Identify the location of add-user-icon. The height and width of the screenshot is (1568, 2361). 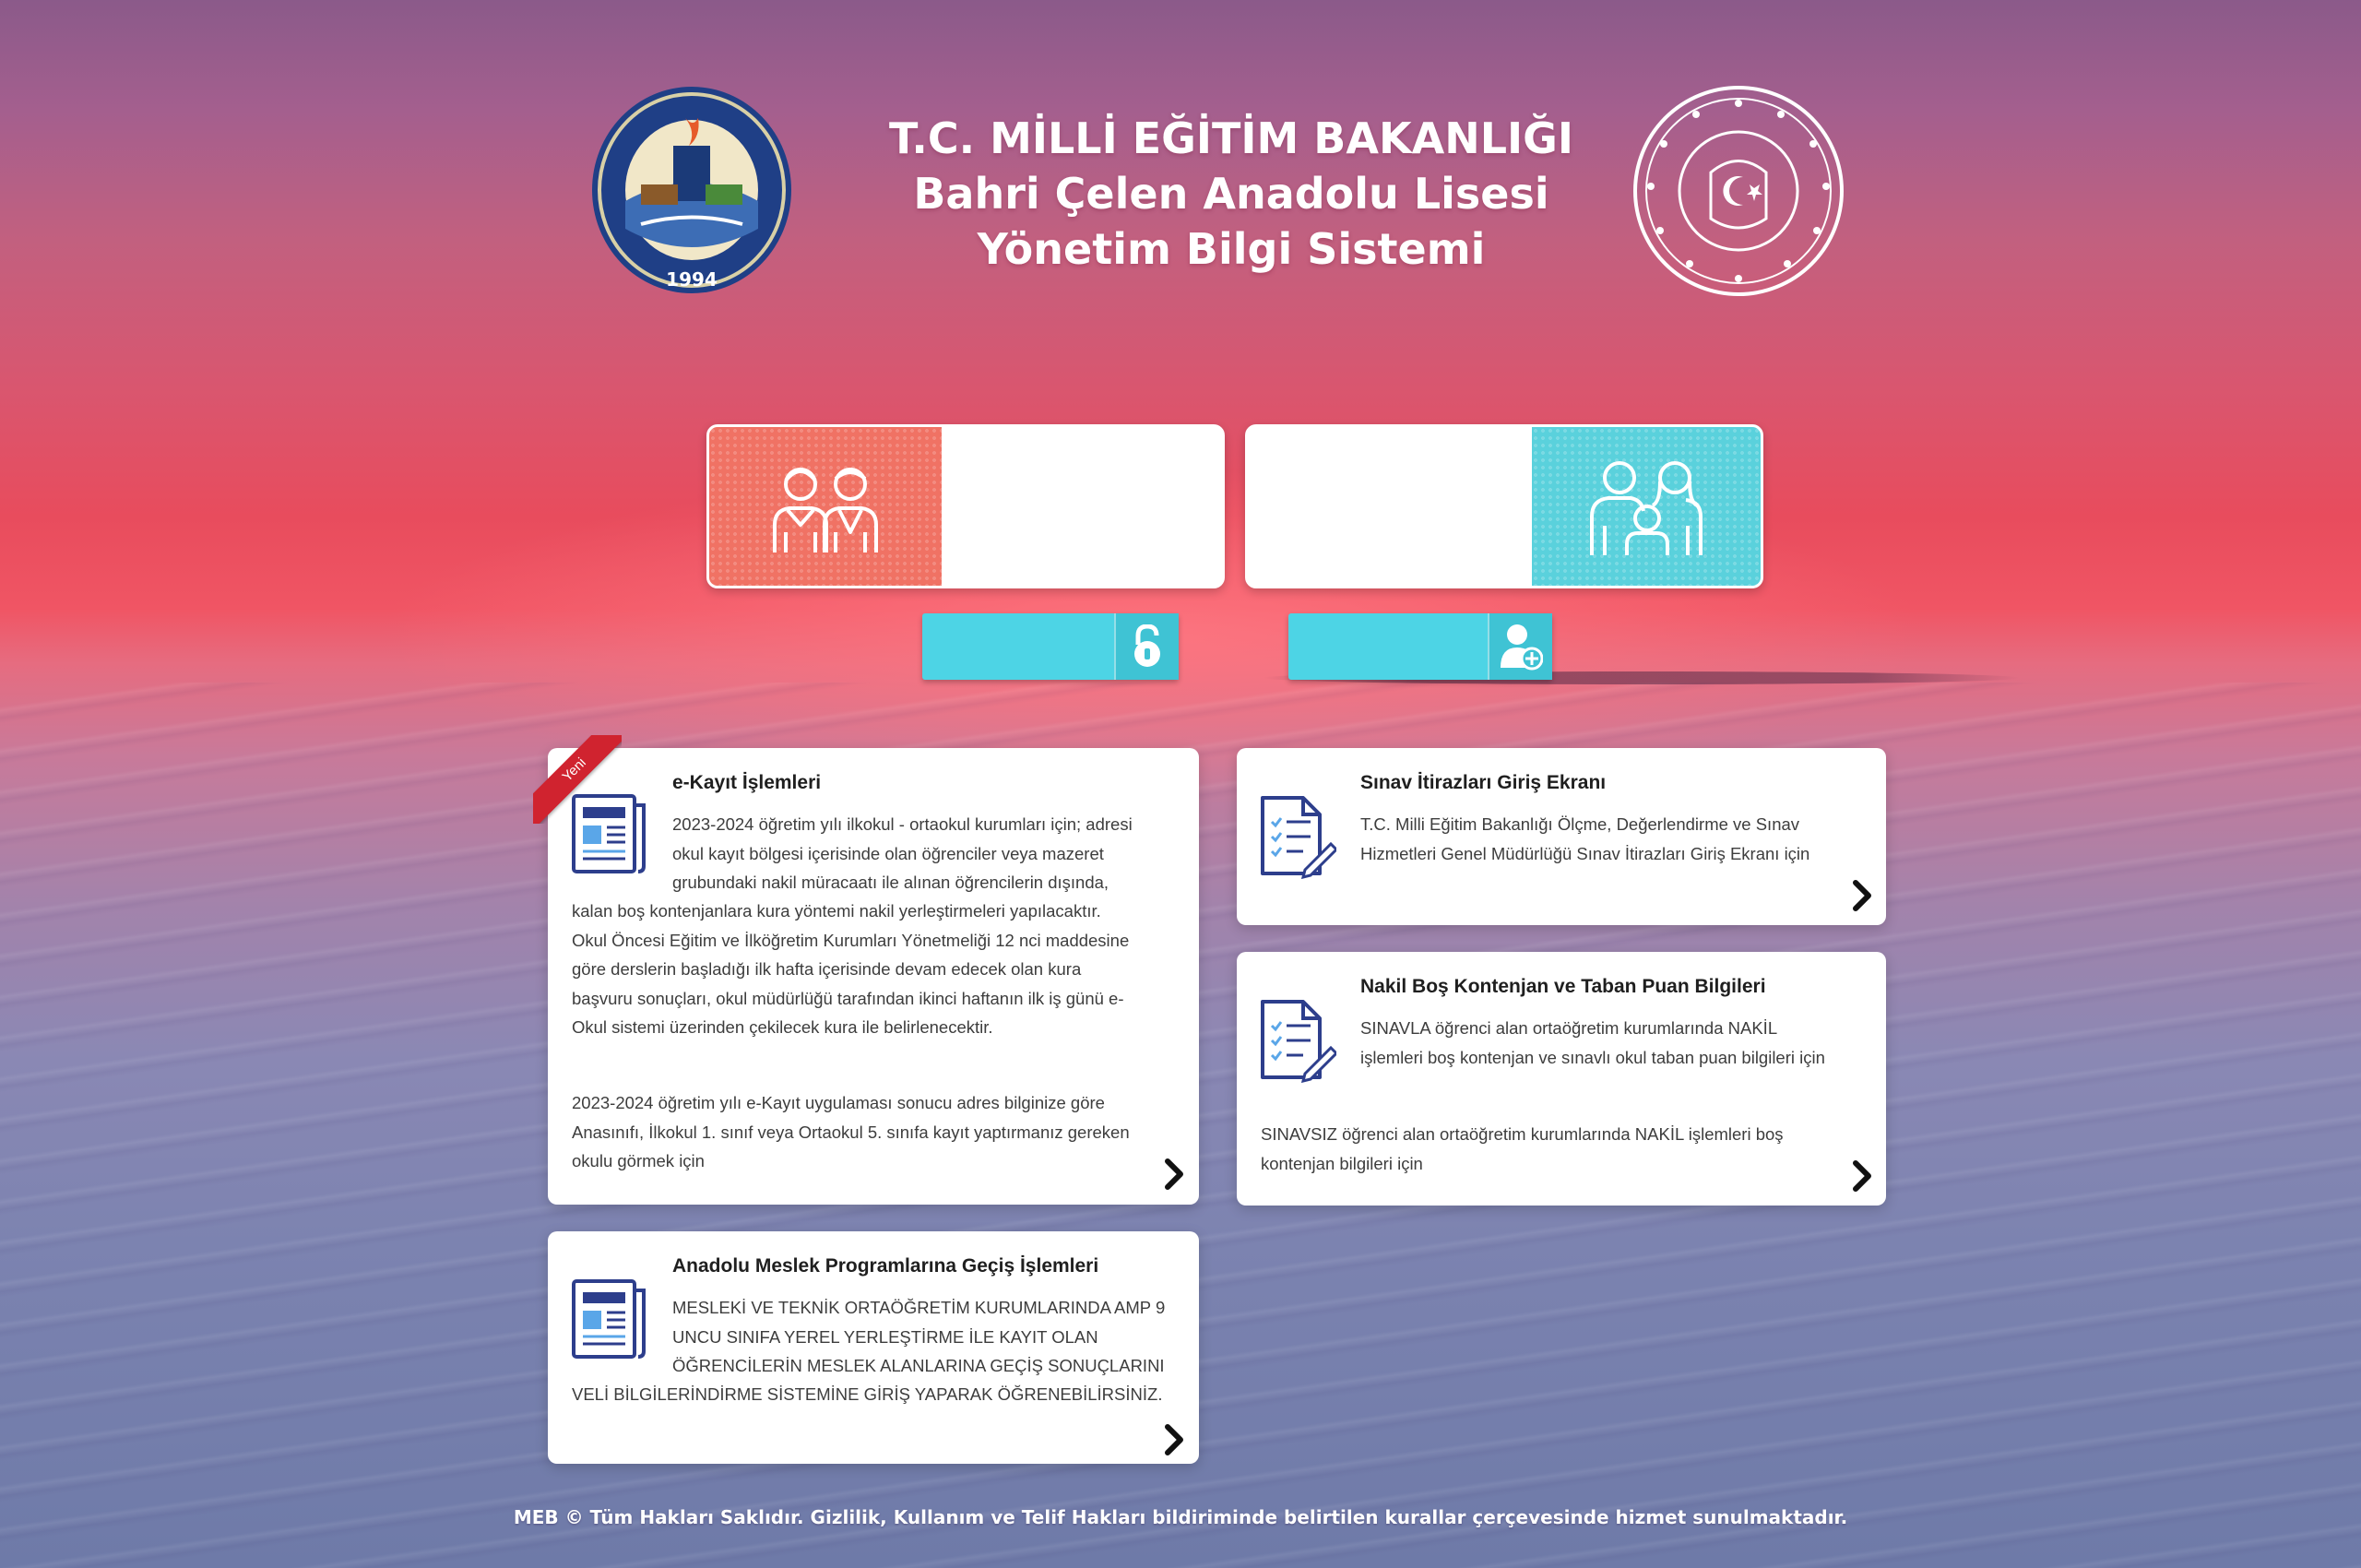
(1520, 646).